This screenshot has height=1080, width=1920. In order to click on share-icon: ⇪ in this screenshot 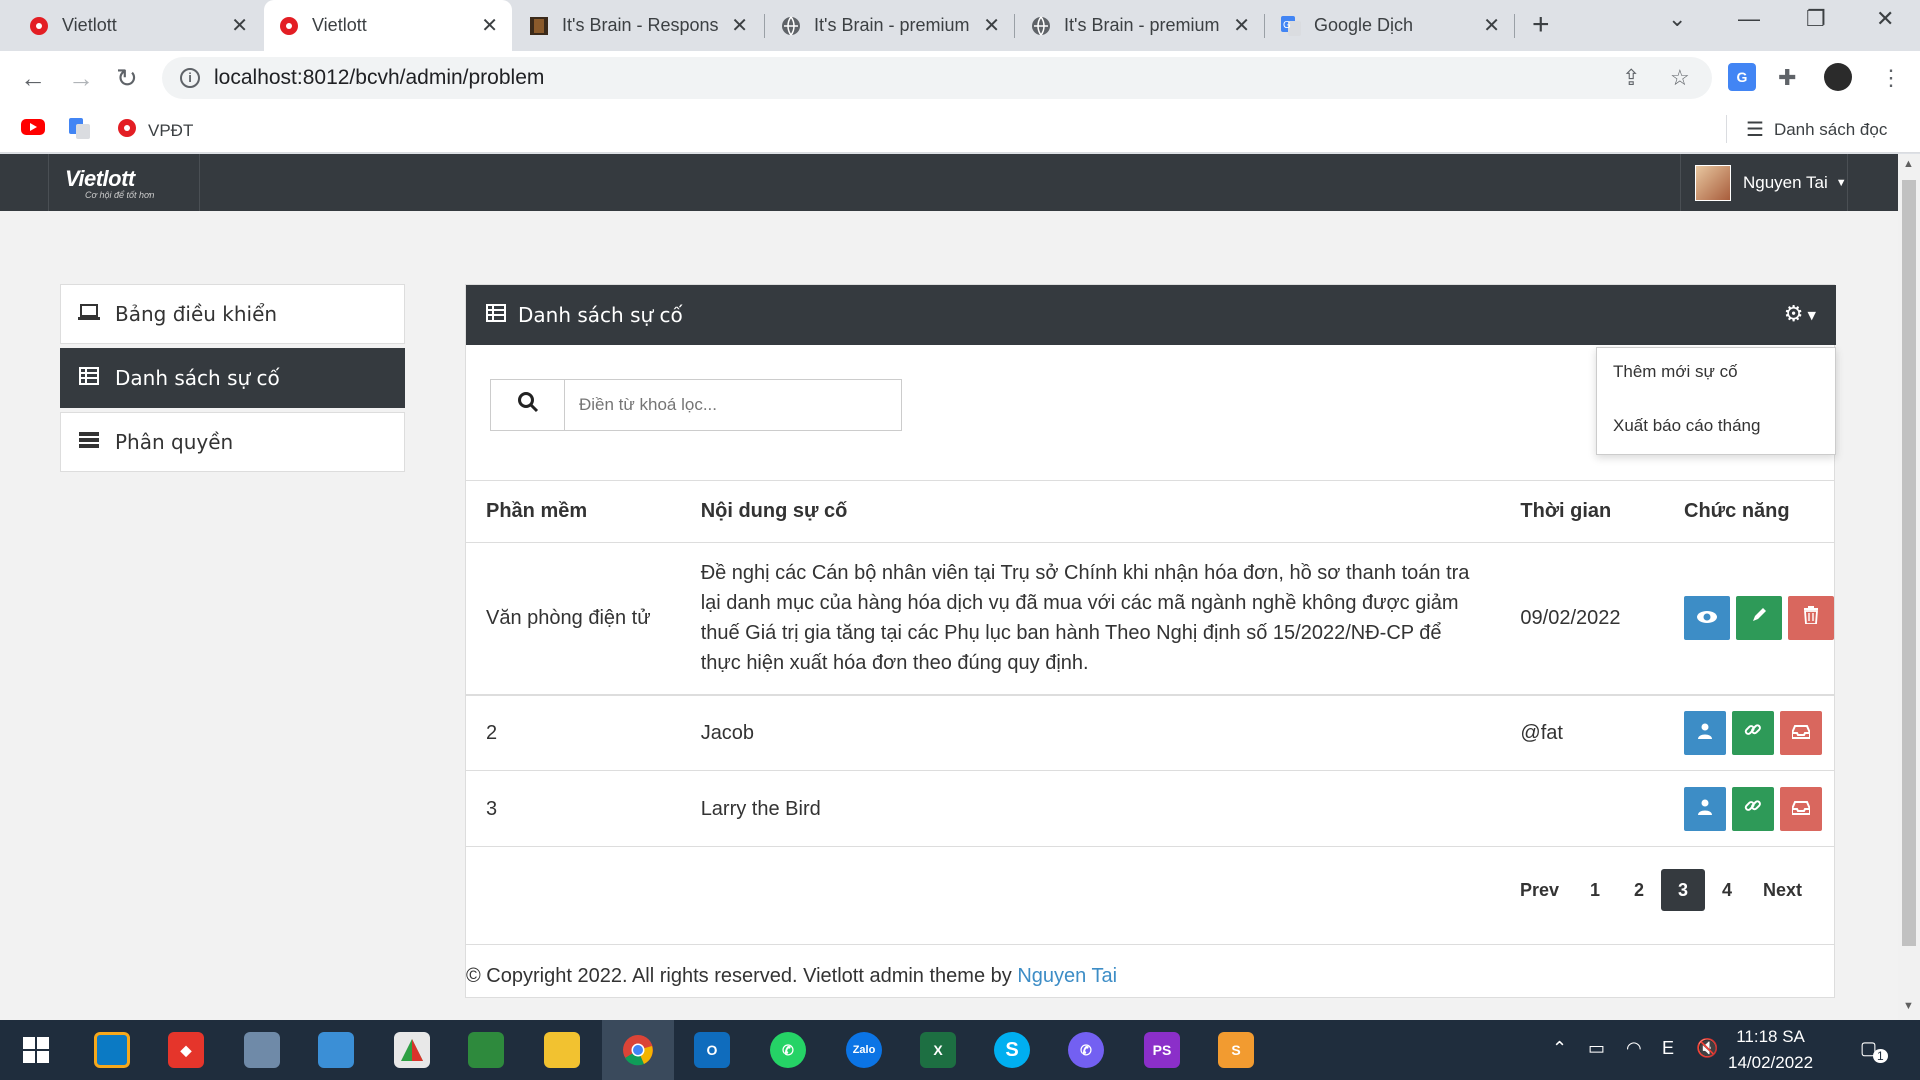, I will do `click(1631, 78)`.